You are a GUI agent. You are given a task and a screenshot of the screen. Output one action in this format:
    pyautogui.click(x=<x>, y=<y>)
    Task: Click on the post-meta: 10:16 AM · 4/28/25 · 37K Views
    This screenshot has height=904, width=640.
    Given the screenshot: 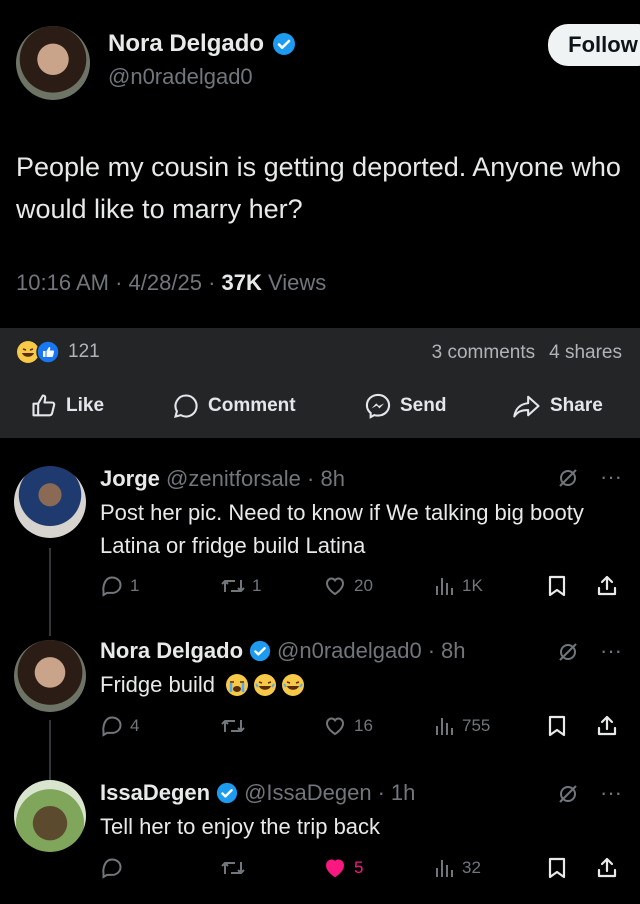 What is the action you would take?
    pyautogui.click(x=171, y=282)
    